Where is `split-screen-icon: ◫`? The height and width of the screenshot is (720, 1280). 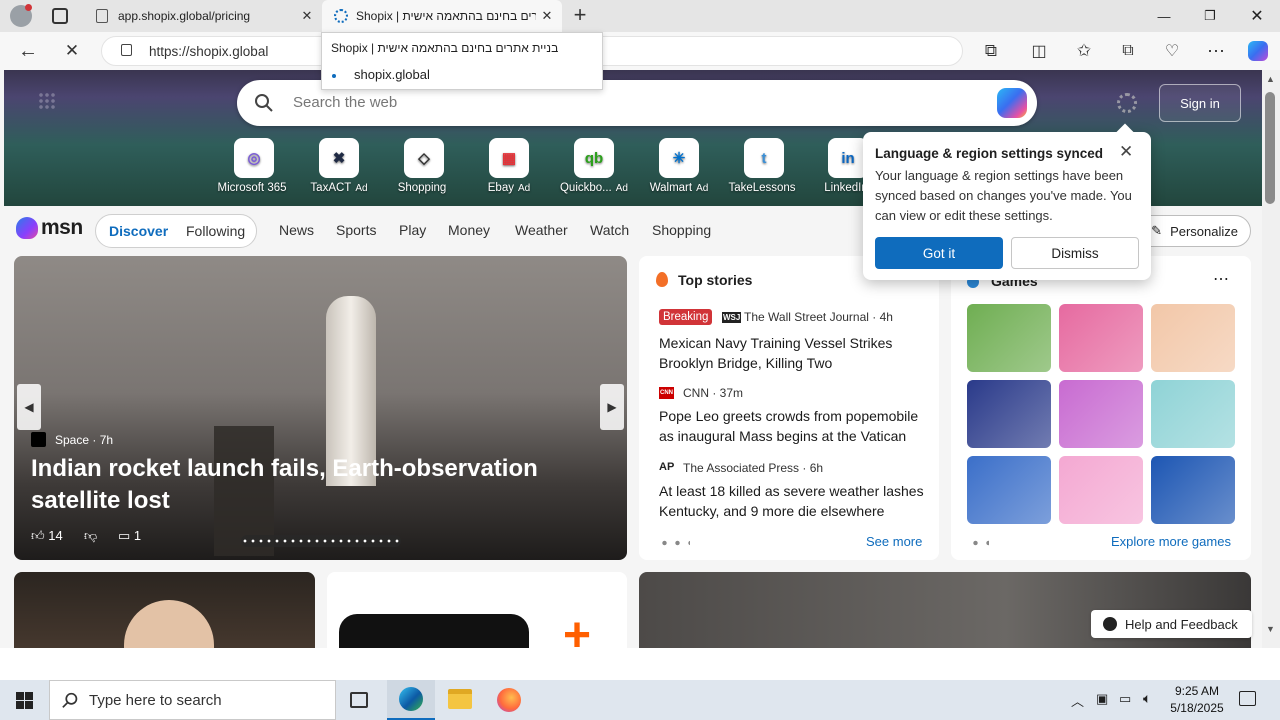 split-screen-icon: ◫ is located at coordinates (1039, 51).